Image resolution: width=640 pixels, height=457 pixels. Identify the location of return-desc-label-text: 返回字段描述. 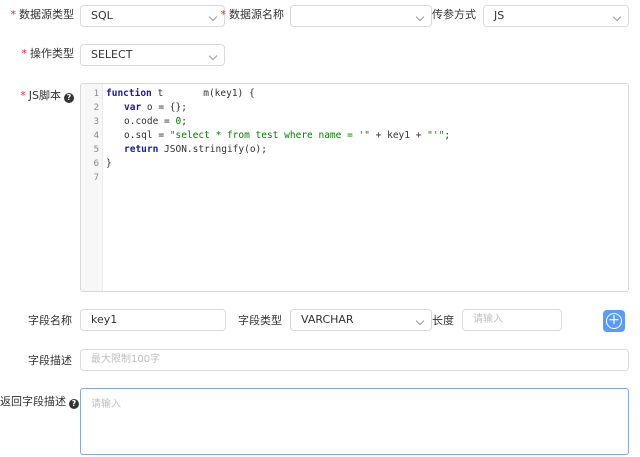
(33, 401).